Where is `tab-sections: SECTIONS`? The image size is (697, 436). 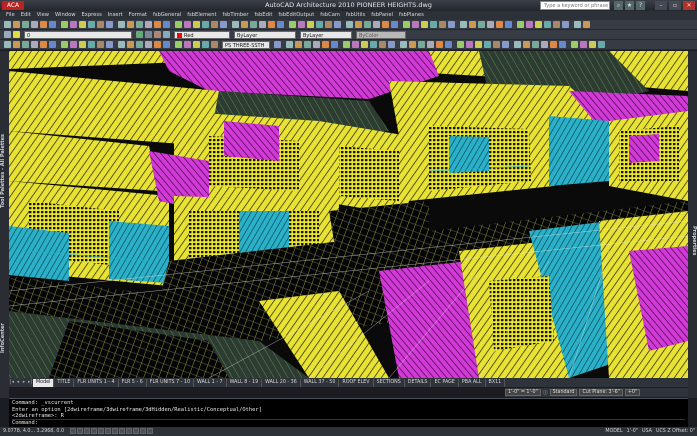
tab-sections: SECTIONS is located at coordinates (389, 382).